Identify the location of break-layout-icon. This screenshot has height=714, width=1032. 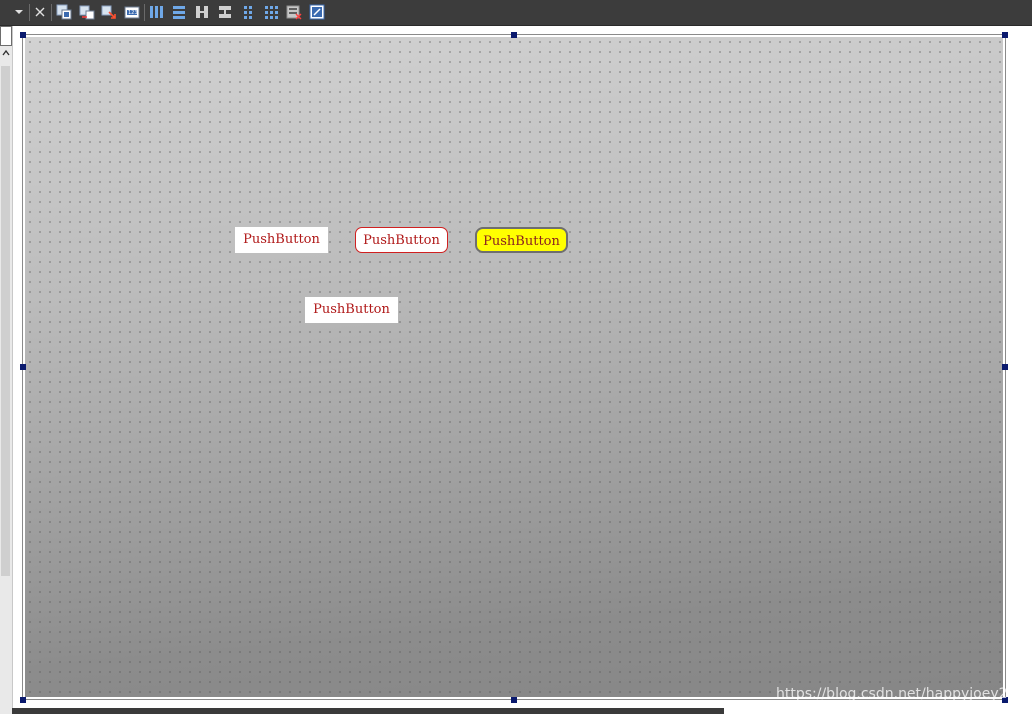
(294, 12).